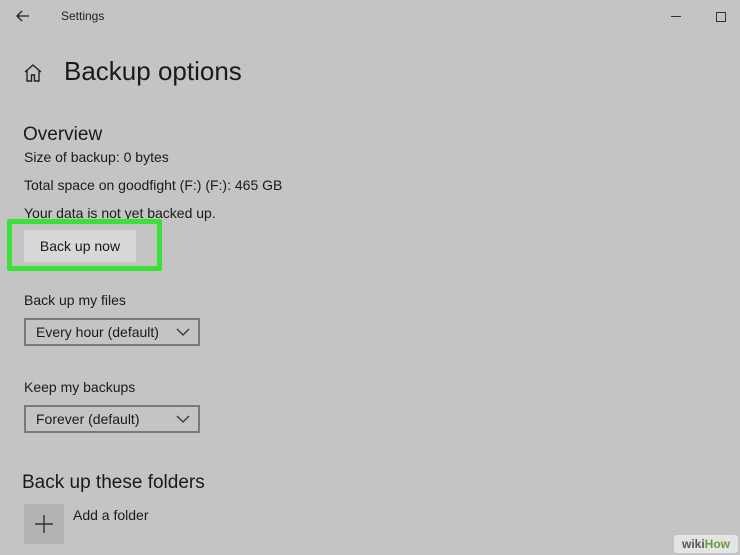 The image size is (740, 555). Describe the element at coordinates (80, 387) in the screenshot. I see `keep-backups-label: Keep my backups` at that location.